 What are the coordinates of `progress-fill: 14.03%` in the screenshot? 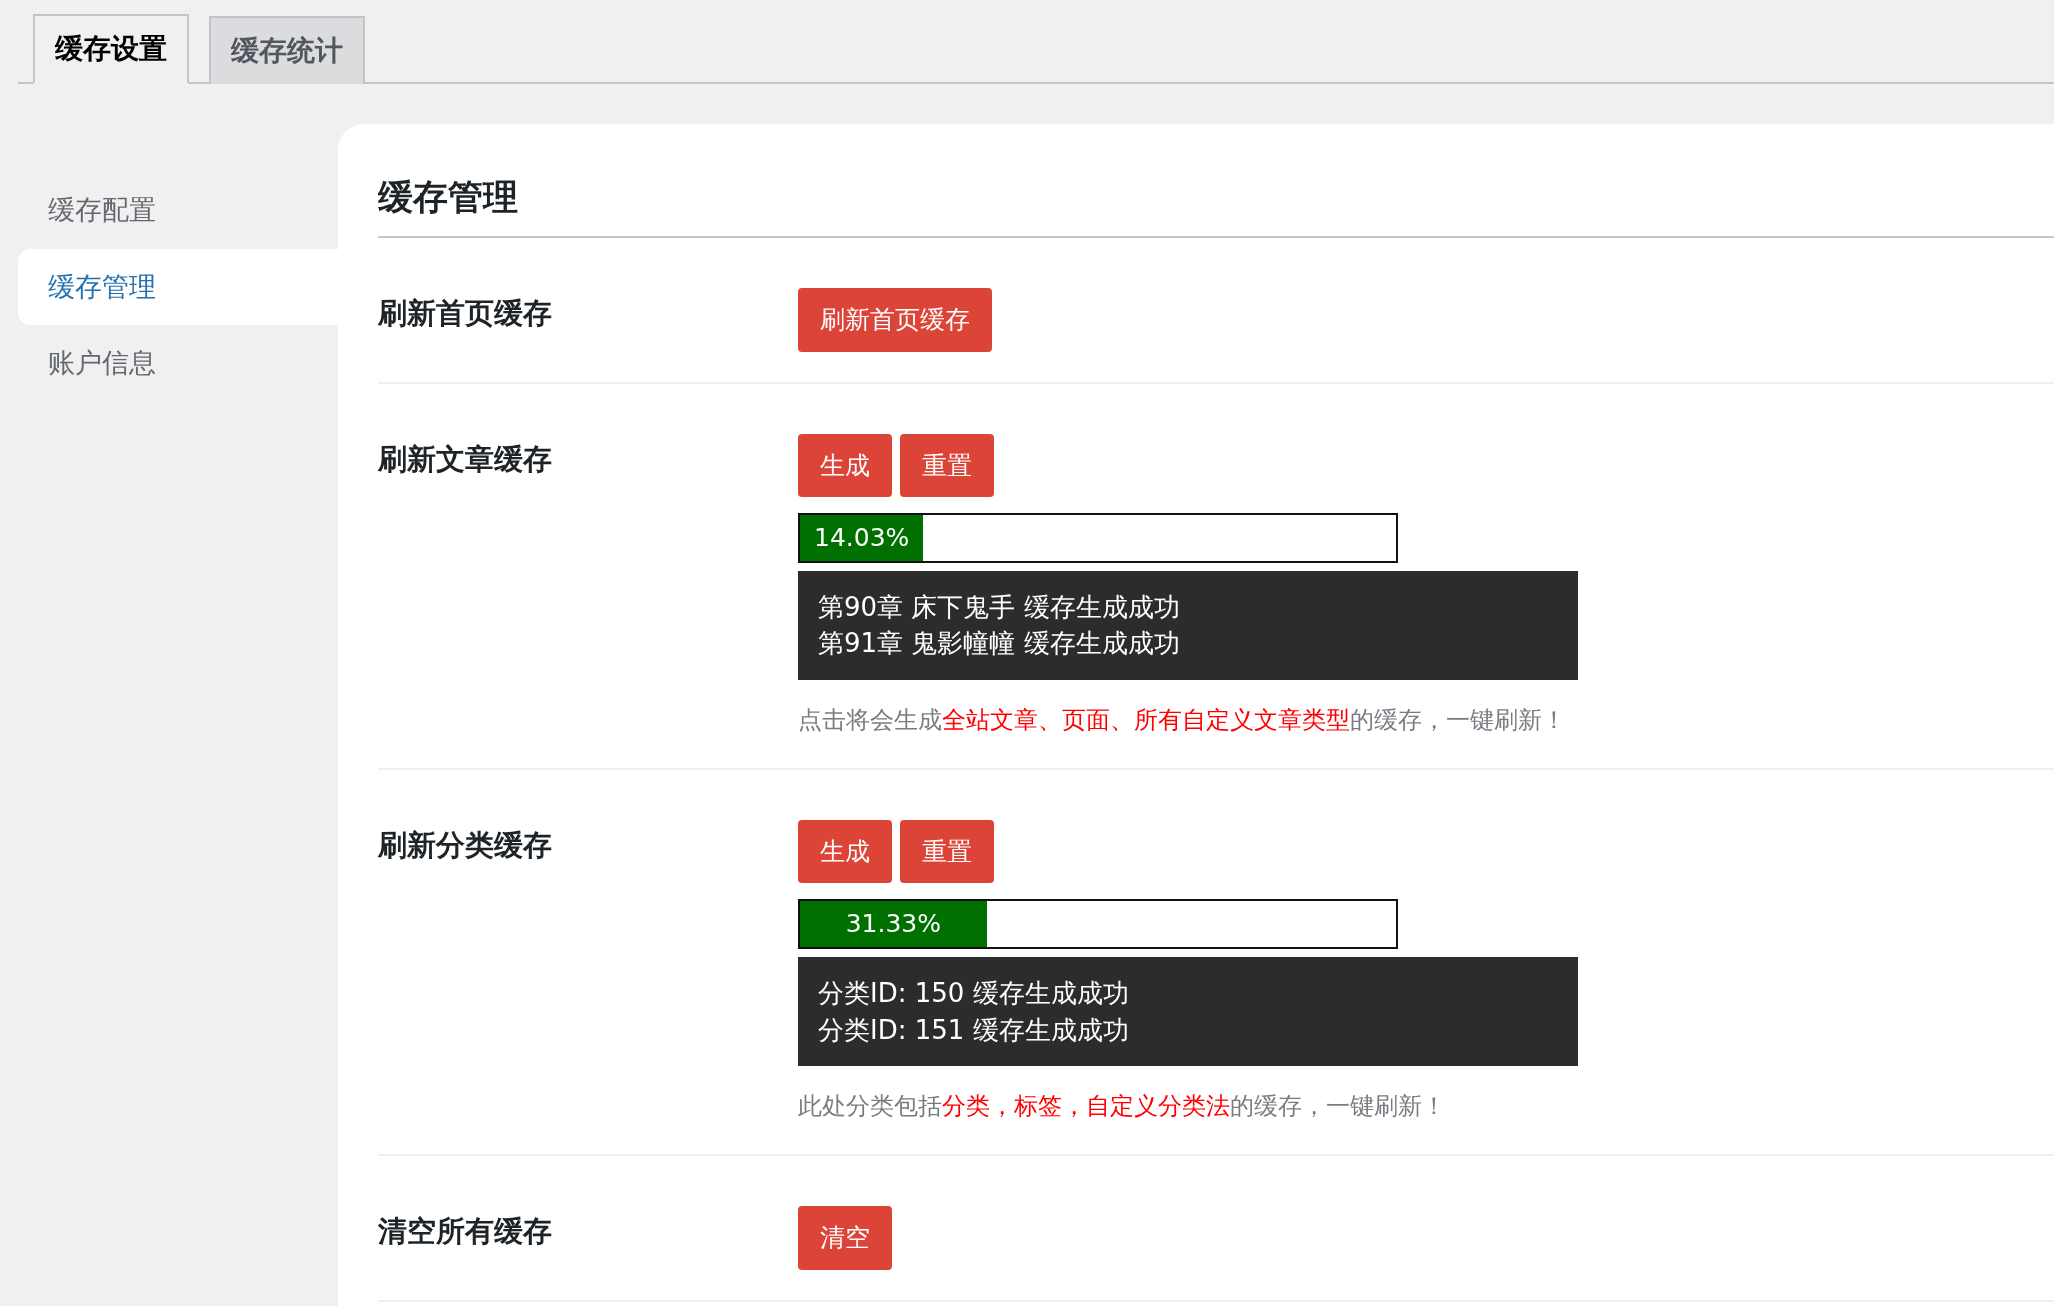 It's located at (862, 538).